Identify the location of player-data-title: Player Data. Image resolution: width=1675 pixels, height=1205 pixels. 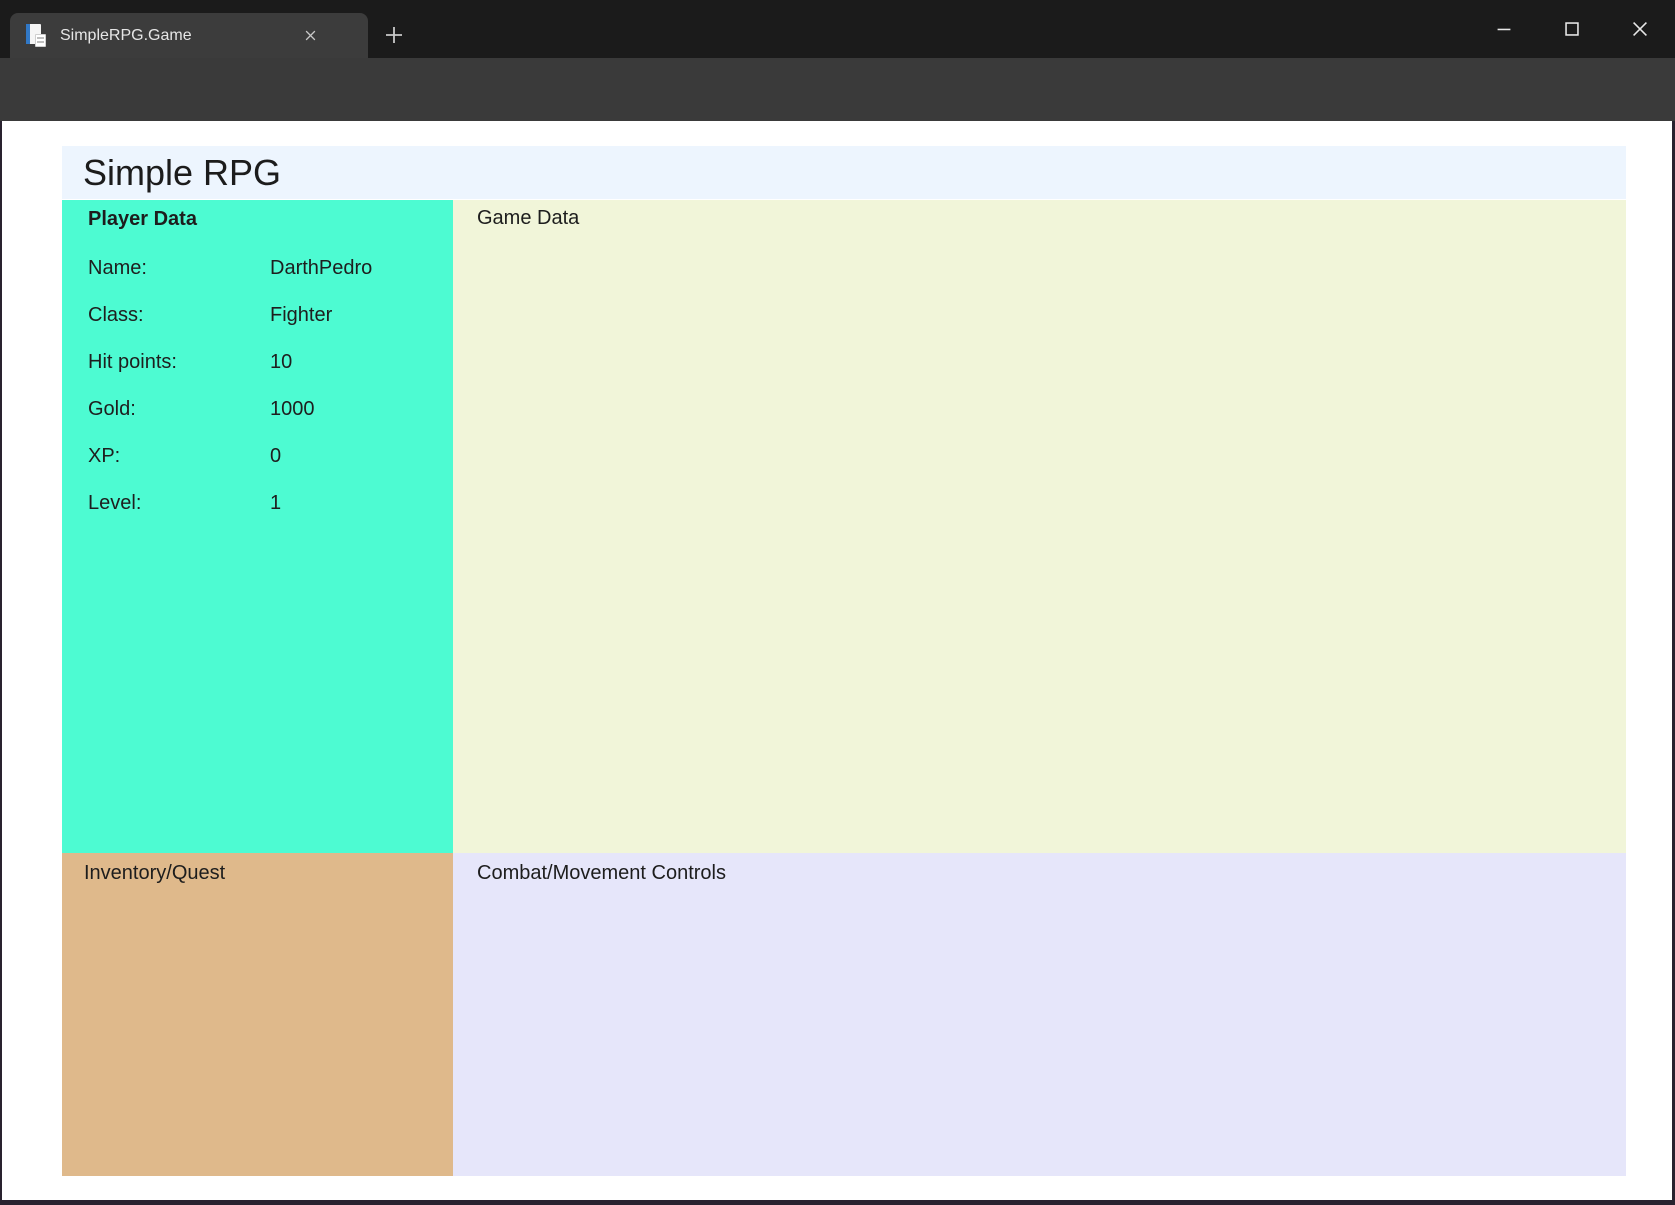
(142, 219).